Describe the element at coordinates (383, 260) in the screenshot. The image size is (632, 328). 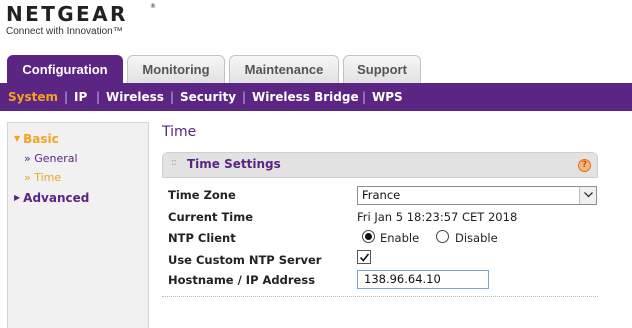
I see `custom-ntp-row: Use Custom NTP Server` at that location.